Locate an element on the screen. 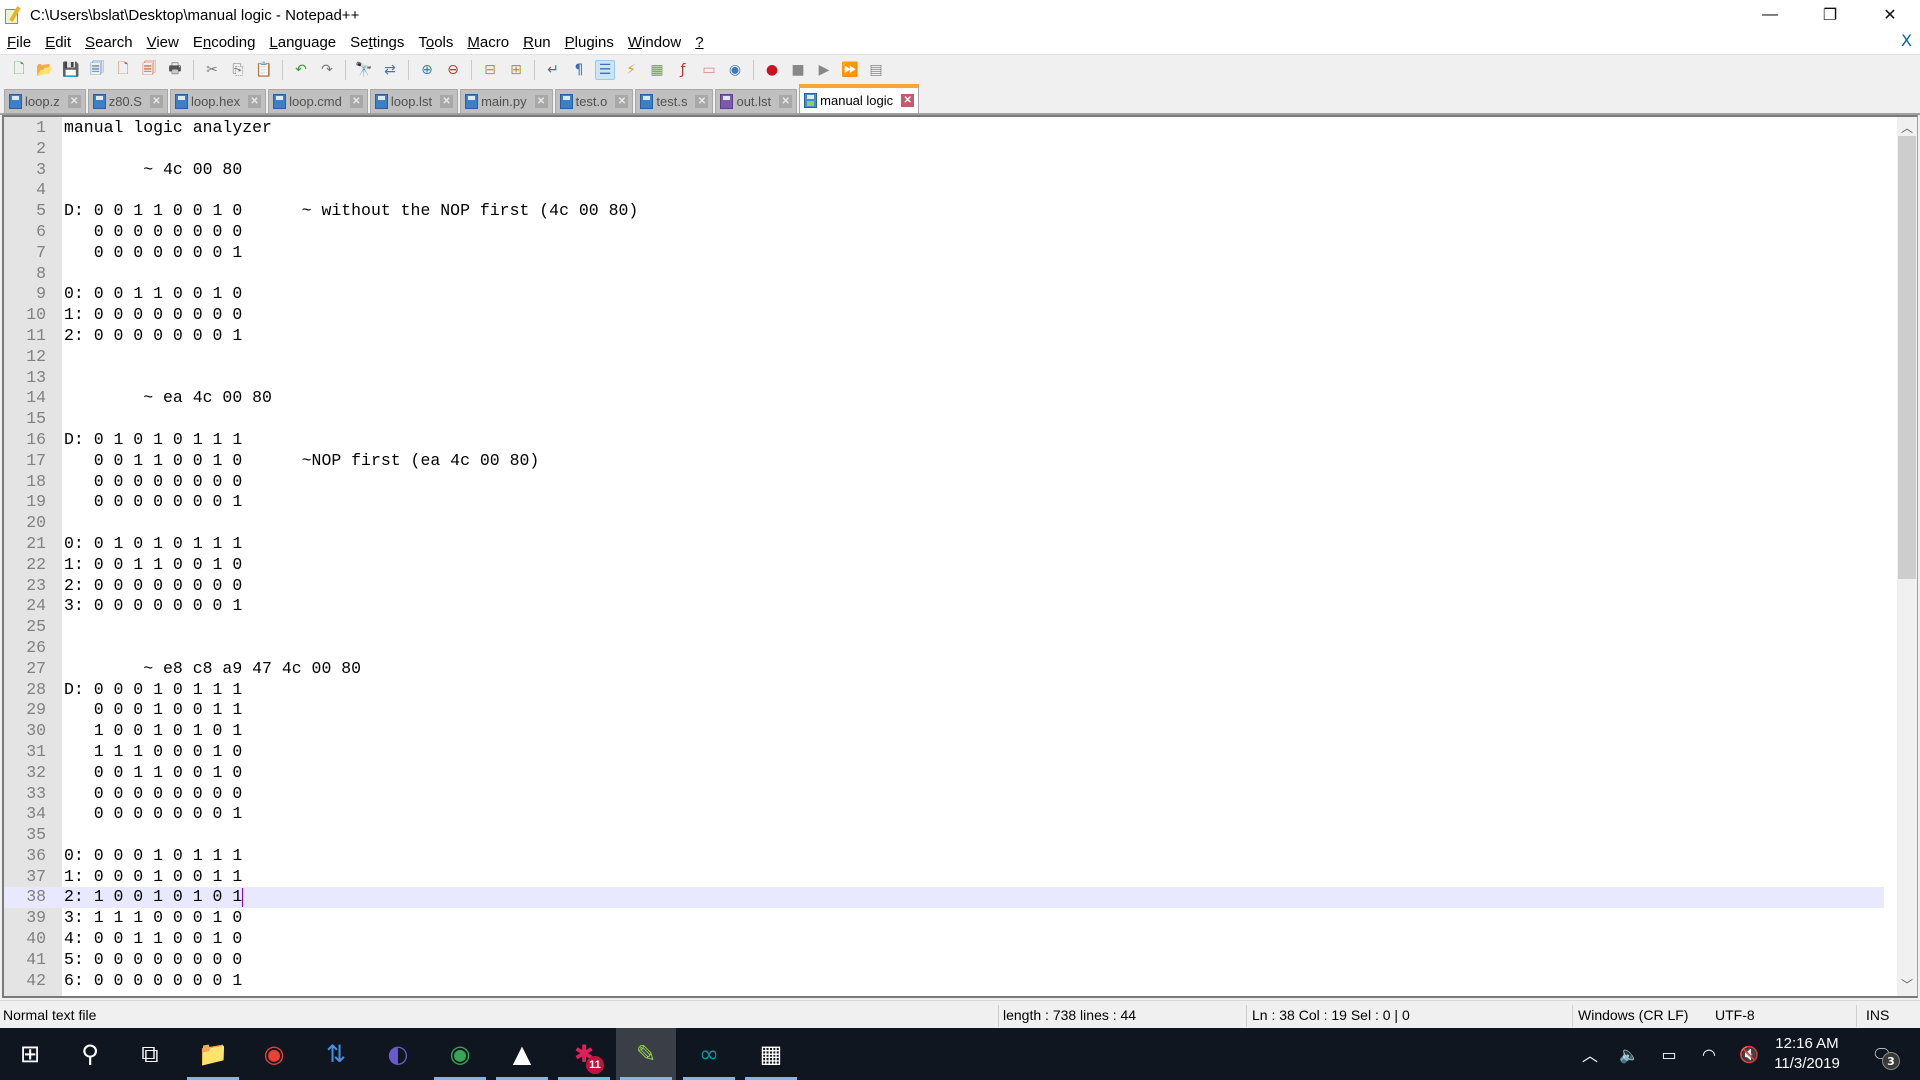 The height and width of the screenshot is (1080, 1920). word-wrap-button: ↵ is located at coordinates (553, 70).